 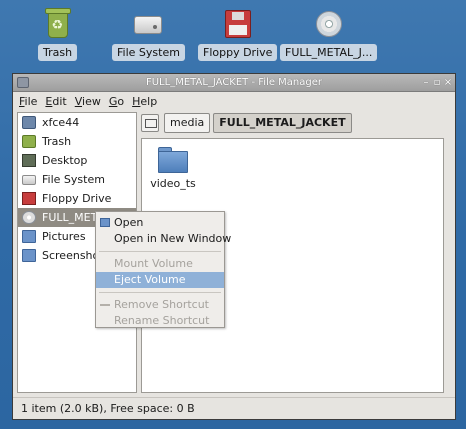 I want to click on desktop-icon-floppy-drive: Floppy Drive, so click(x=238, y=34).